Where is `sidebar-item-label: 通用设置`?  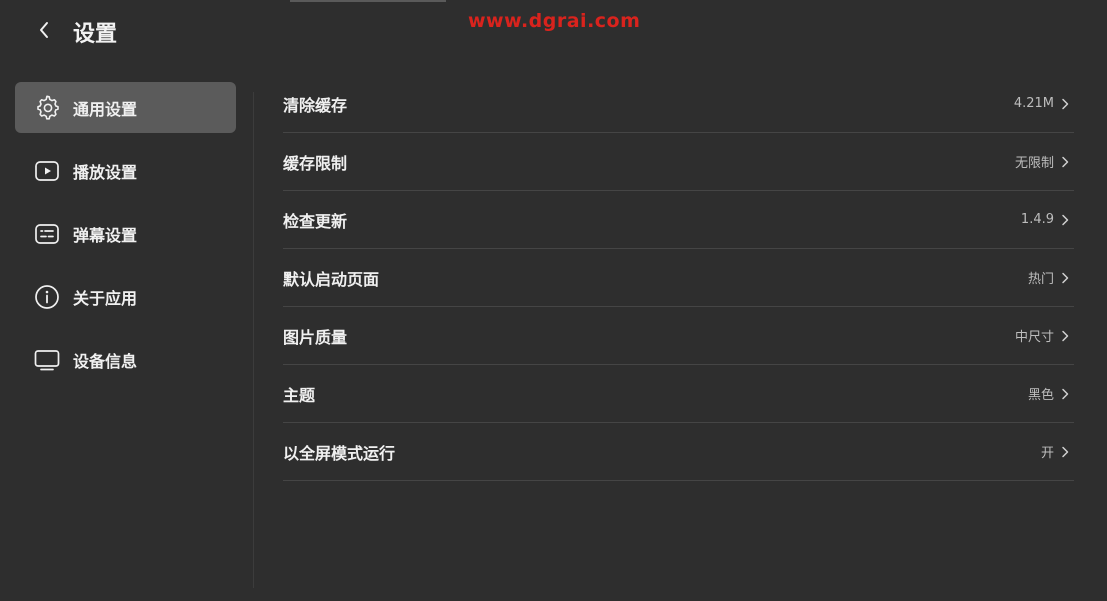
sidebar-item-label: 通用设置 is located at coordinates (105, 109).